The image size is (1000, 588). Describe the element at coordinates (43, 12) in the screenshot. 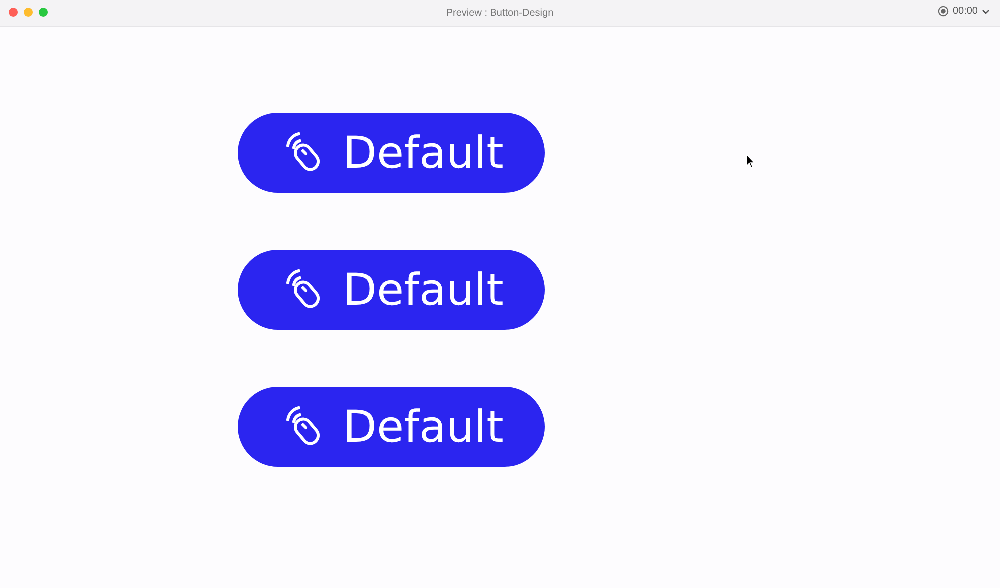

I see `zoom-button` at that location.